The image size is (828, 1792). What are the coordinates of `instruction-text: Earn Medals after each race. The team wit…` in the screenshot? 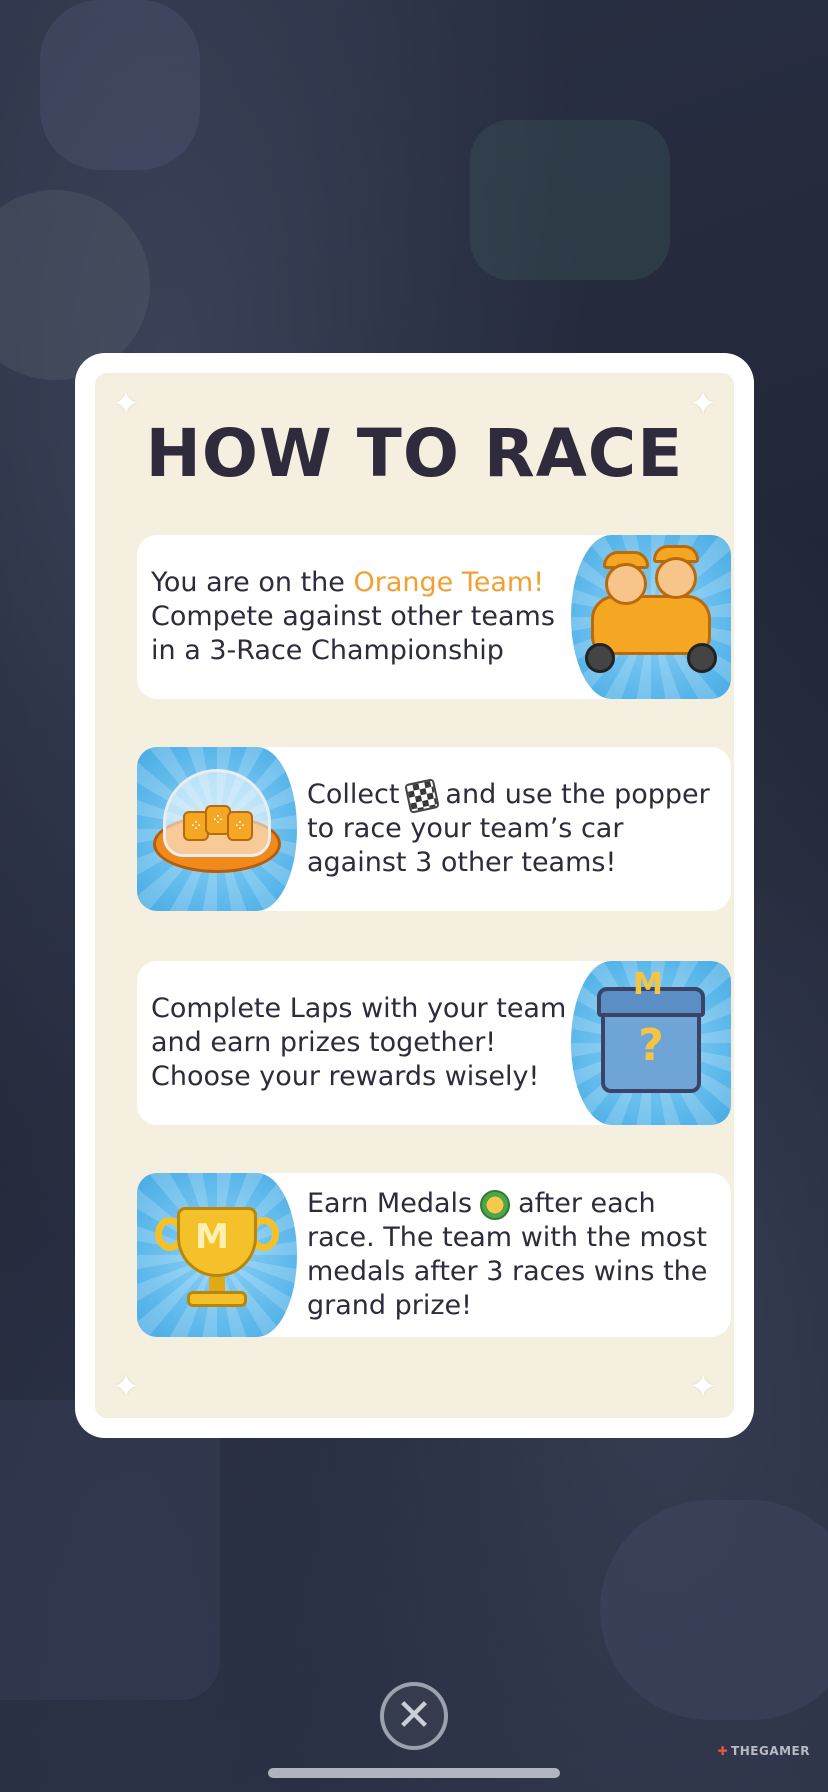 It's located at (513, 1255).